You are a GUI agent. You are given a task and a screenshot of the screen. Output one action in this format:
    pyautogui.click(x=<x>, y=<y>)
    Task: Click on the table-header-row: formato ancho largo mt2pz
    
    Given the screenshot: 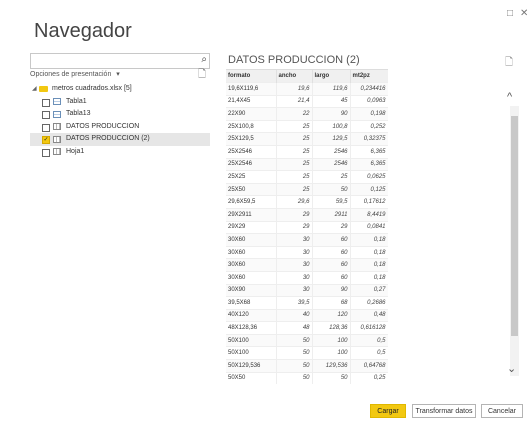 What is the action you would take?
    pyautogui.click(x=307, y=76)
    